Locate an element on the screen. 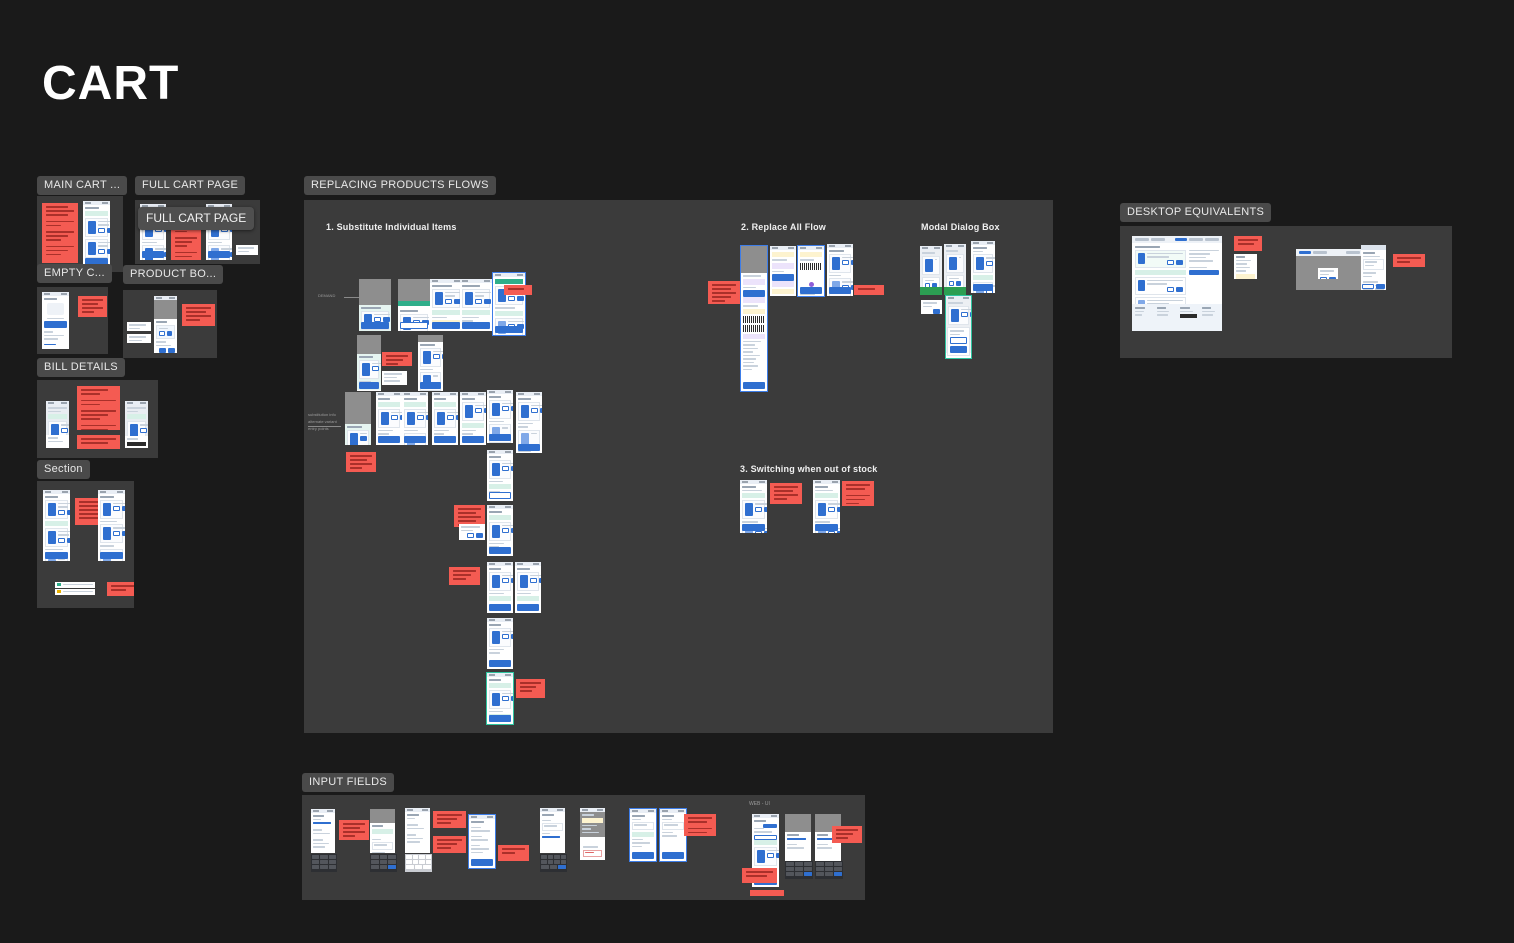  dialog-mockup is located at coordinates (931, 307).